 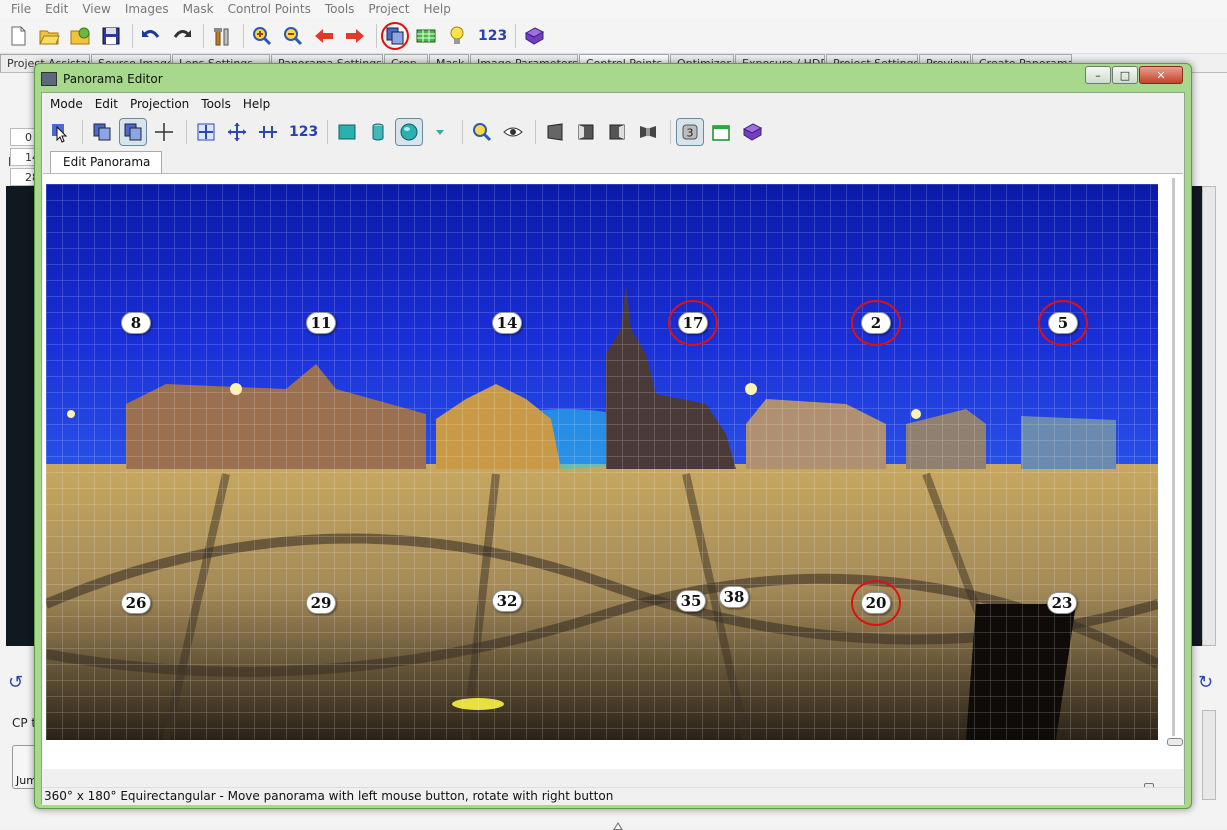 What do you see at coordinates (96, 9) in the screenshot?
I see `main-menu-view: View` at bounding box center [96, 9].